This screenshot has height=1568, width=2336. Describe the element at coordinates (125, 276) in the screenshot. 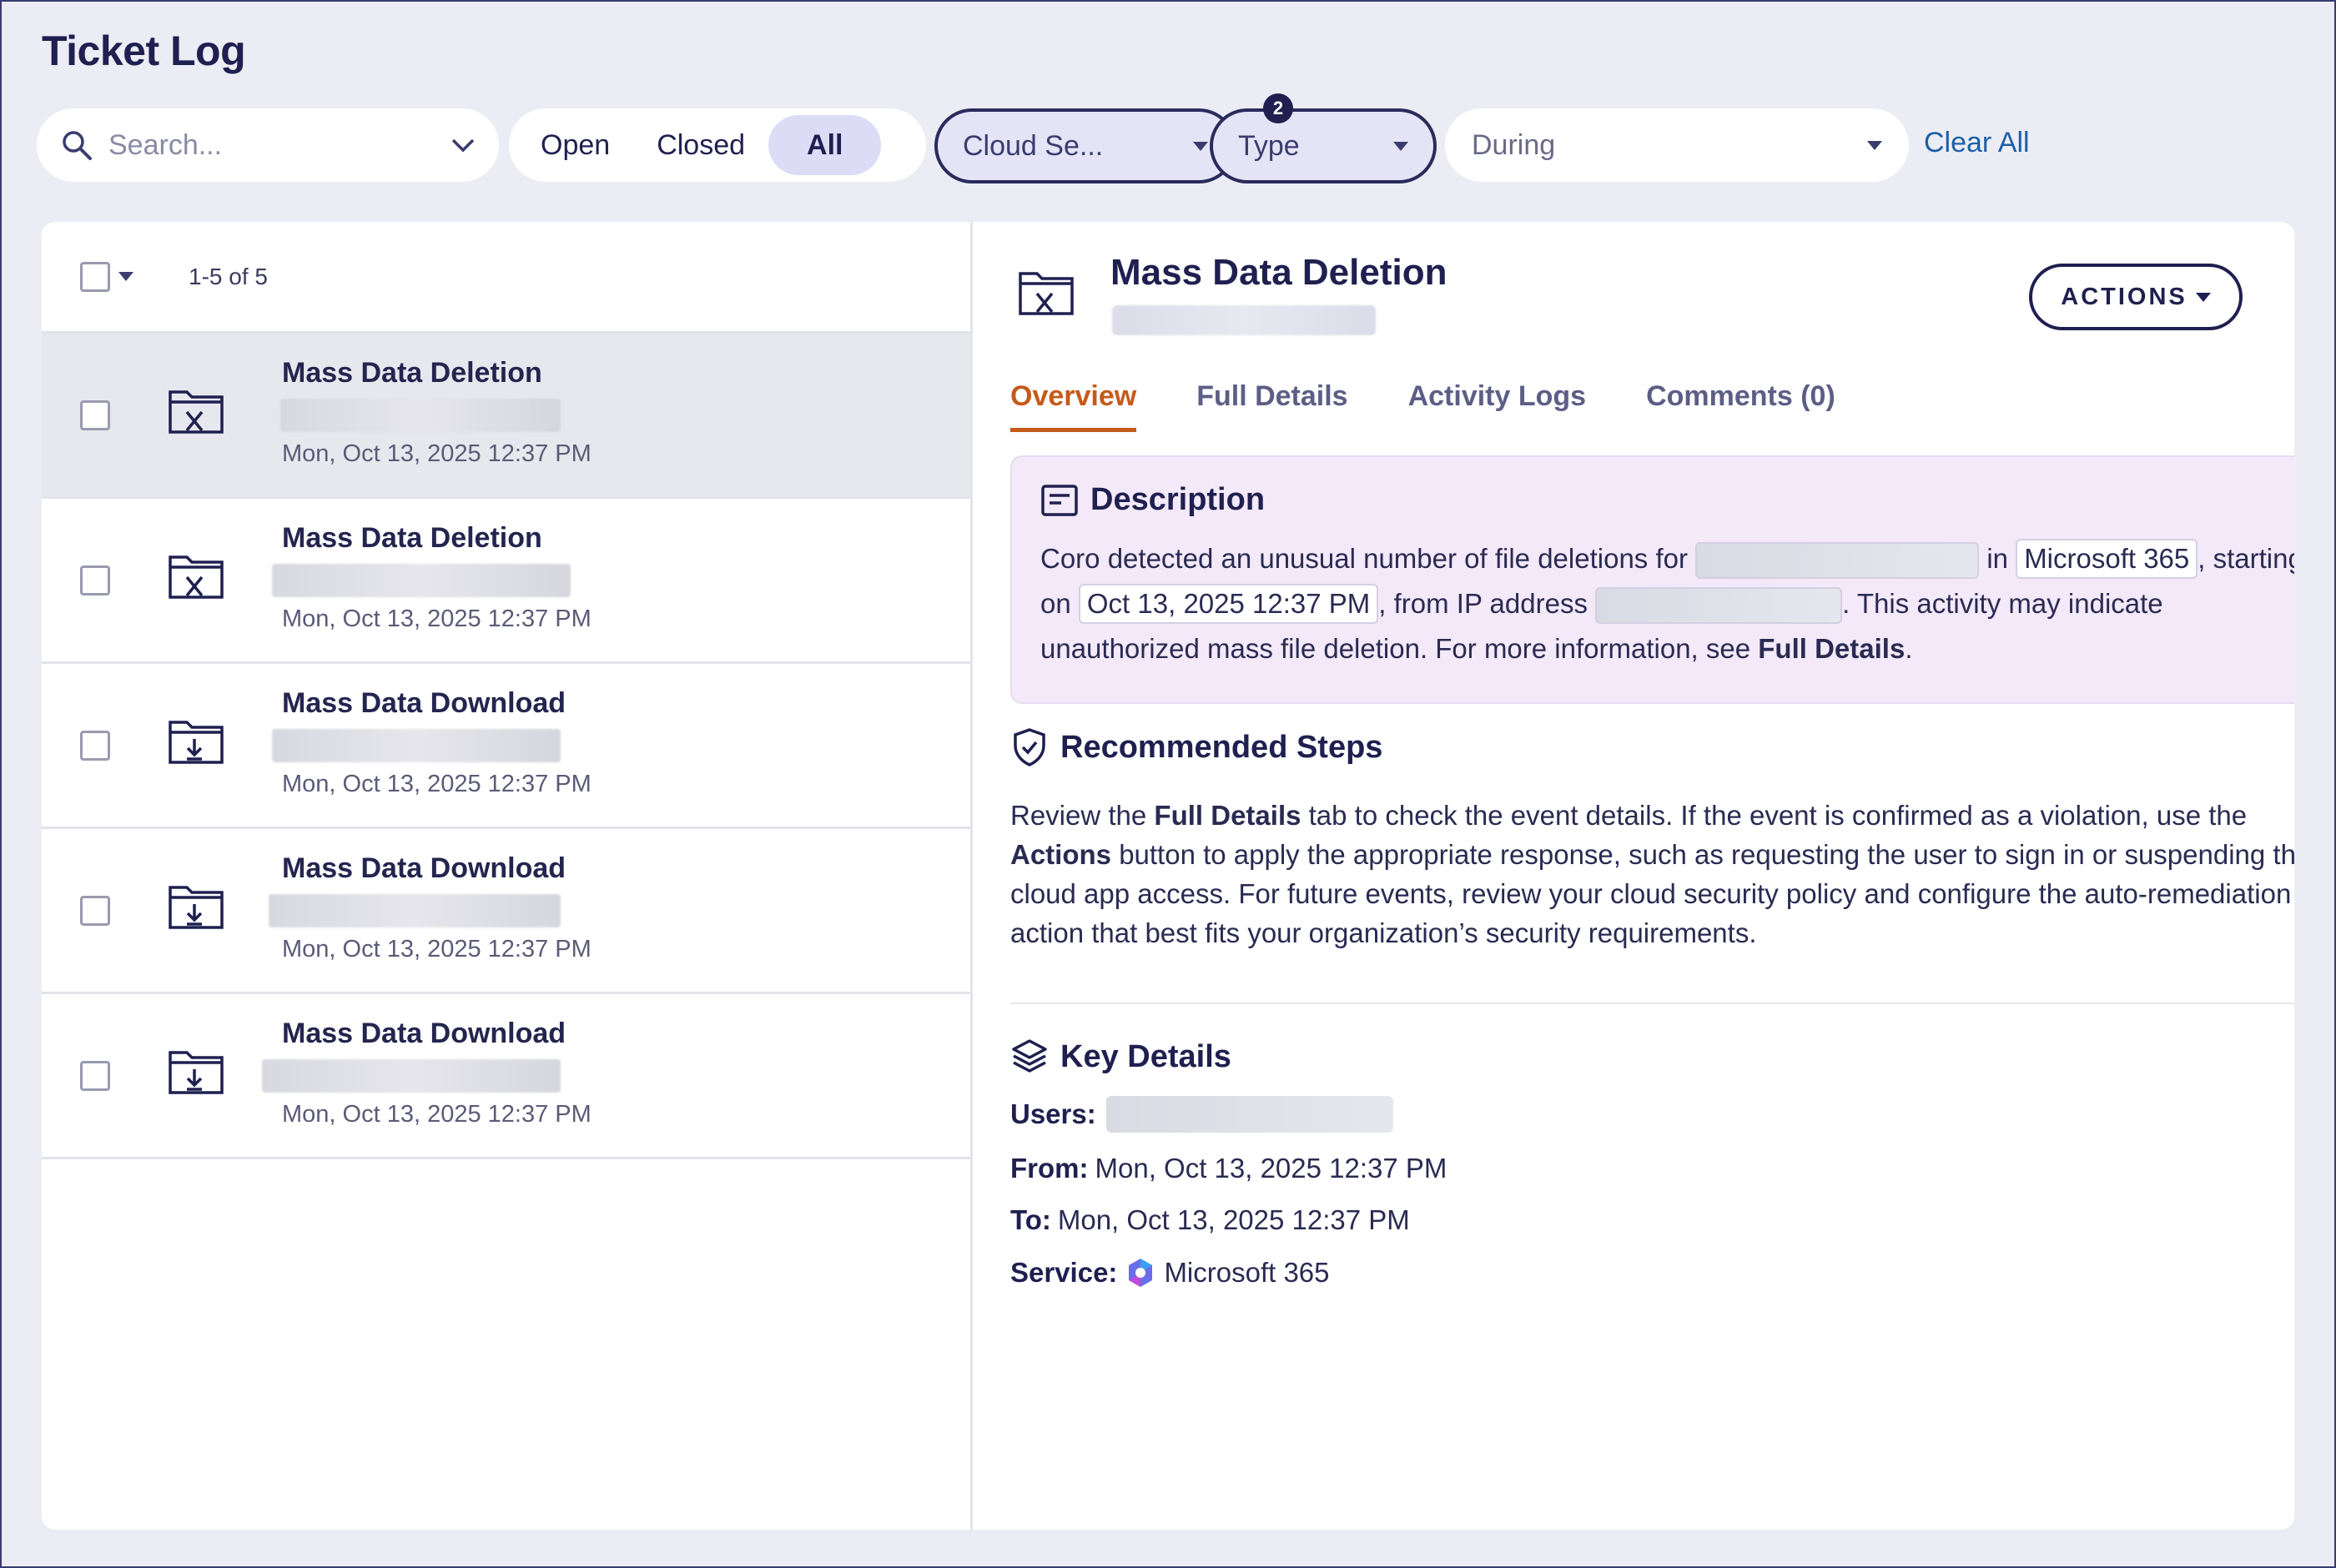

I see `select-menu-caret-icon` at that location.